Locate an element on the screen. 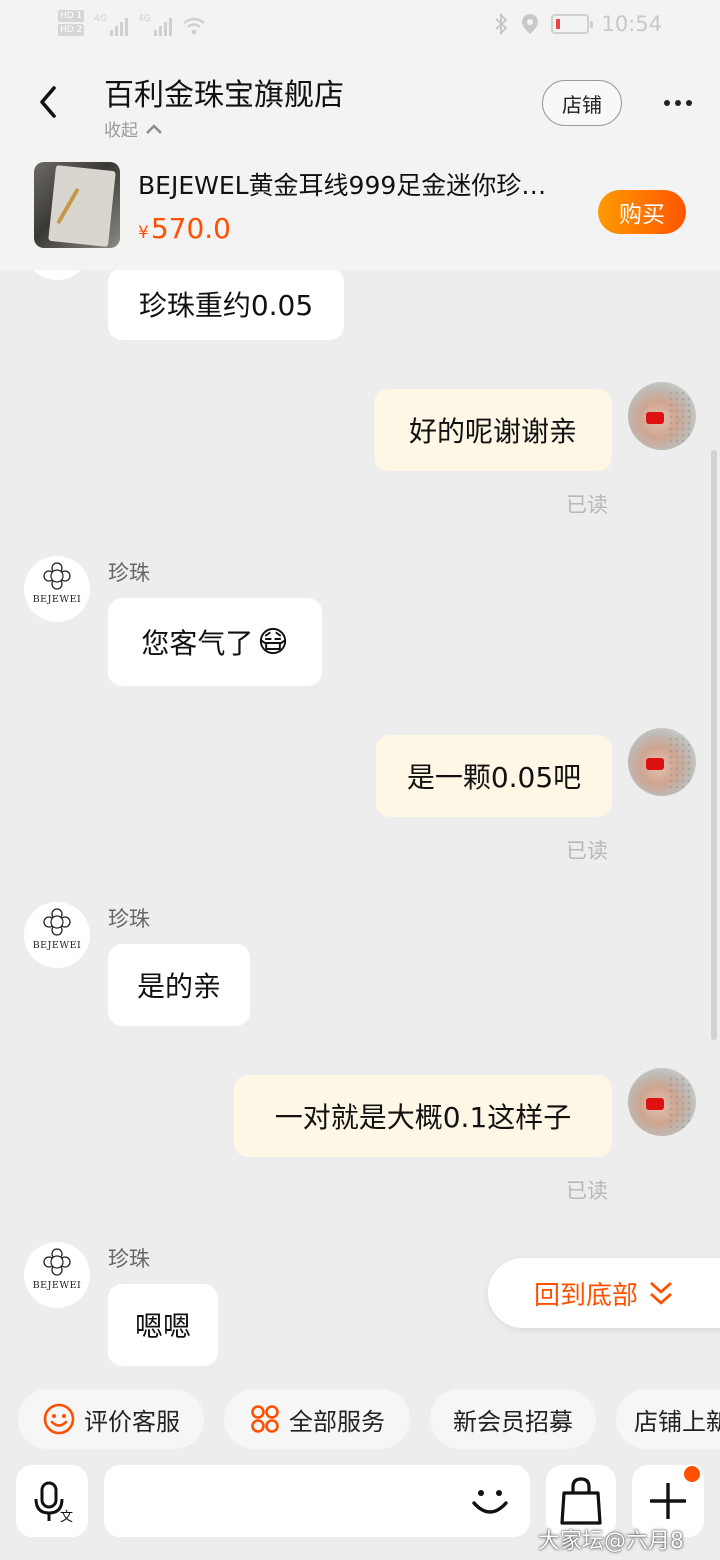  chevron-up-icon is located at coordinates (154, 128).